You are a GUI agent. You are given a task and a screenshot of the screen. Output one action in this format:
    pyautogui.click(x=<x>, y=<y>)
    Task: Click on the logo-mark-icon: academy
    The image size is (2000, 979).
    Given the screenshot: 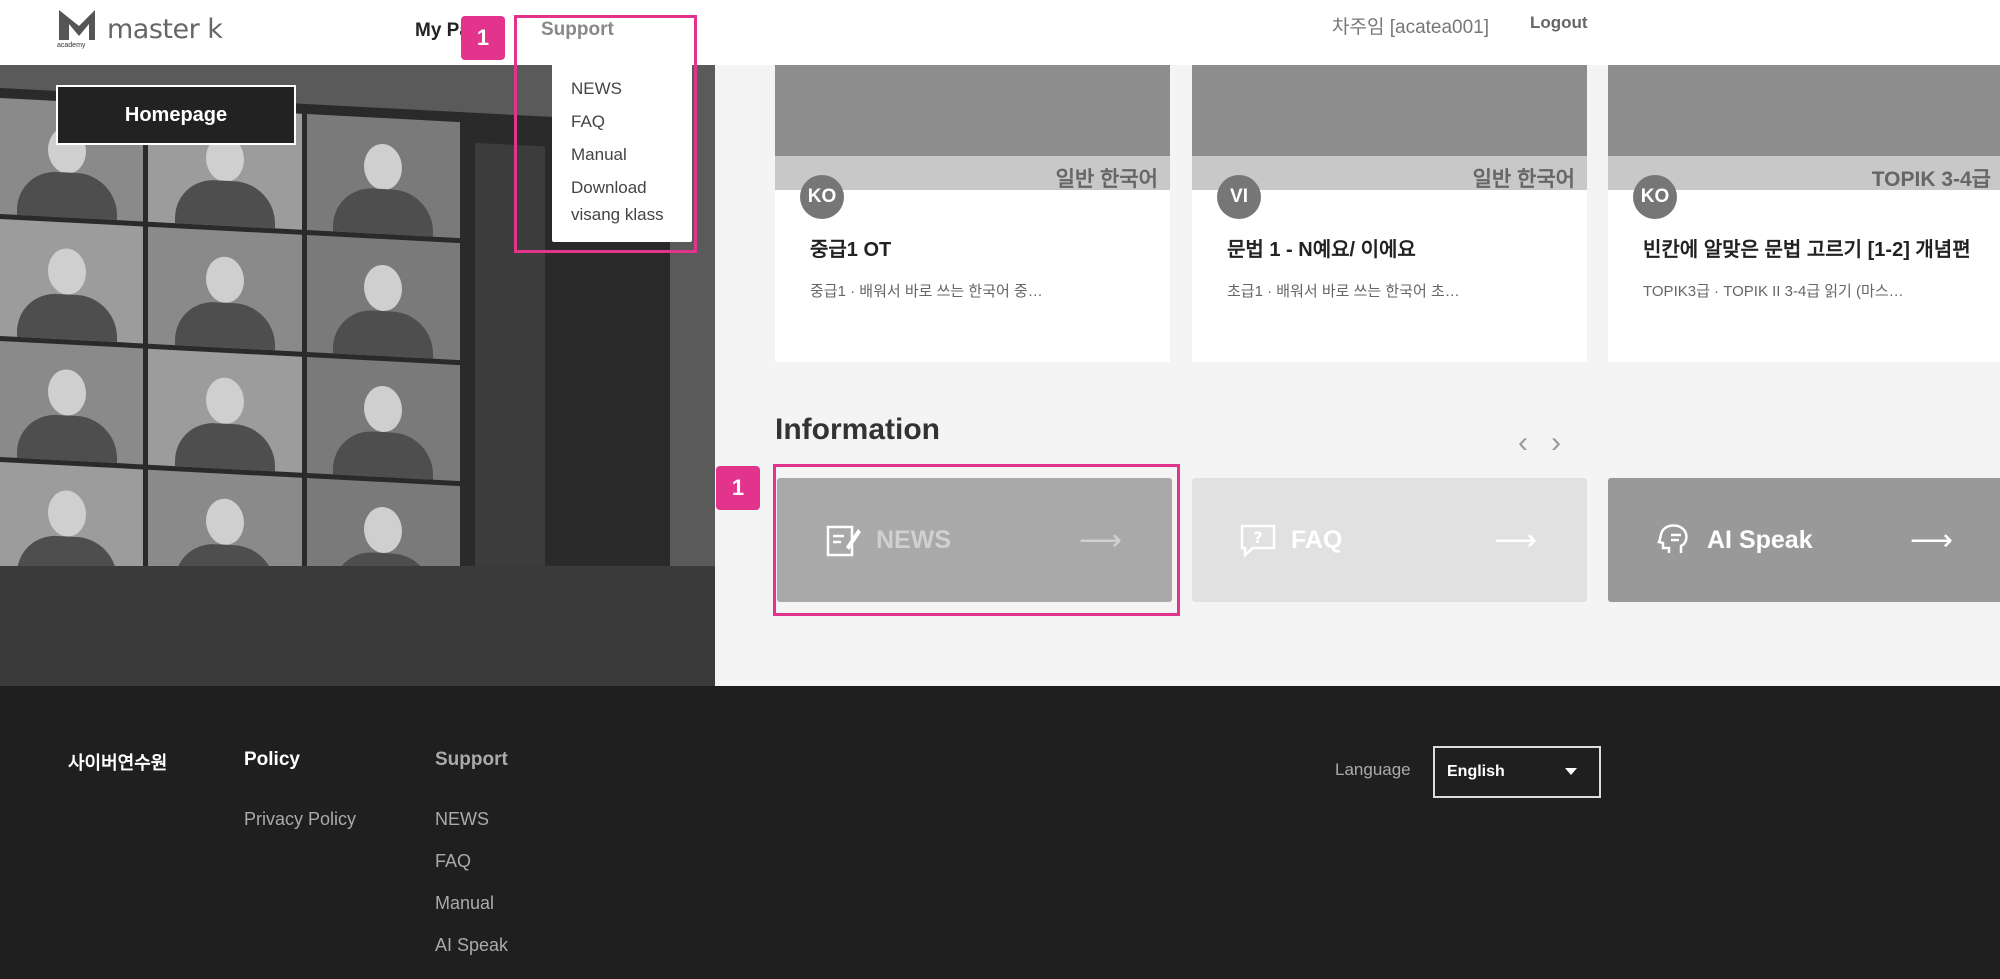 What is the action you would take?
    pyautogui.click(x=77, y=29)
    